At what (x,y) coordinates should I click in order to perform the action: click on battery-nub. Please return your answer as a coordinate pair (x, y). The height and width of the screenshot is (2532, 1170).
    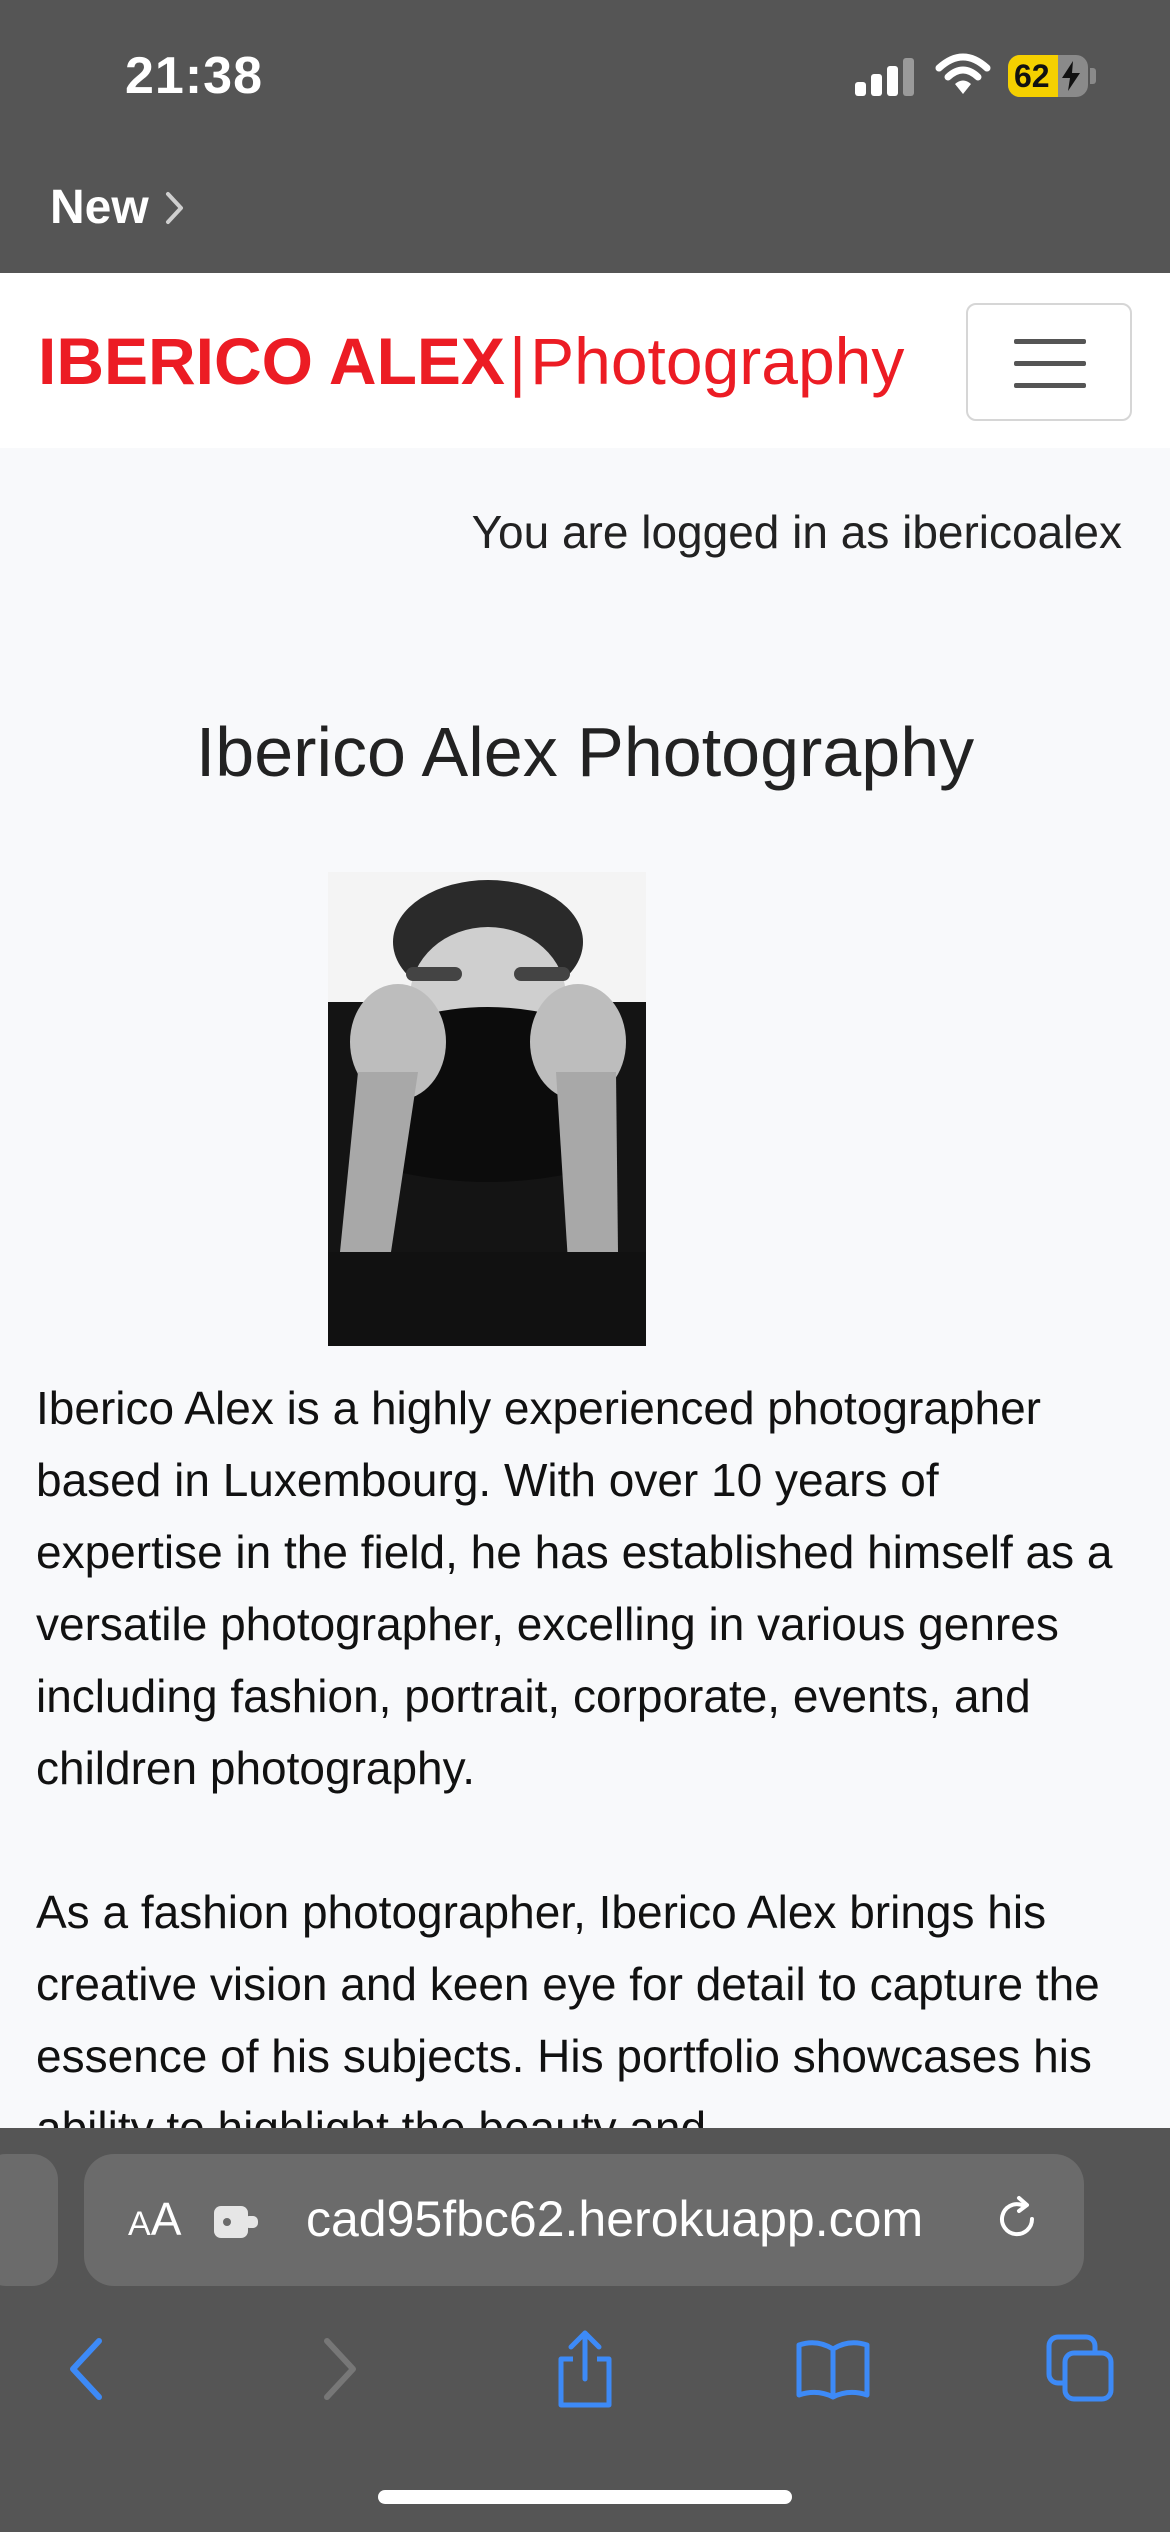
    Looking at the image, I should click on (1093, 76).